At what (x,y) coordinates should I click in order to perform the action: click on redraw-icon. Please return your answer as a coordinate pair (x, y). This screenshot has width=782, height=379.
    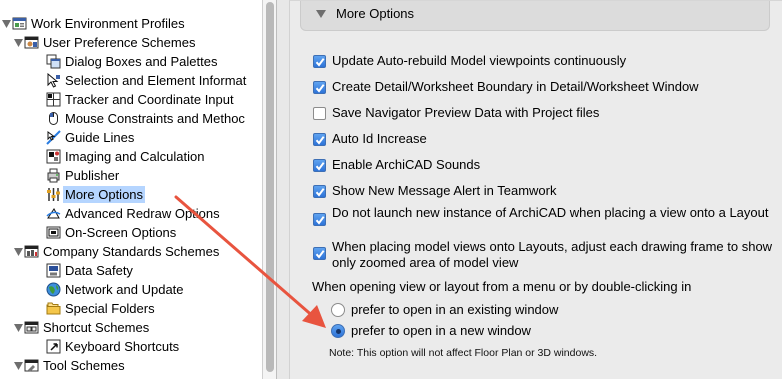
    Looking at the image, I should click on (53, 213).